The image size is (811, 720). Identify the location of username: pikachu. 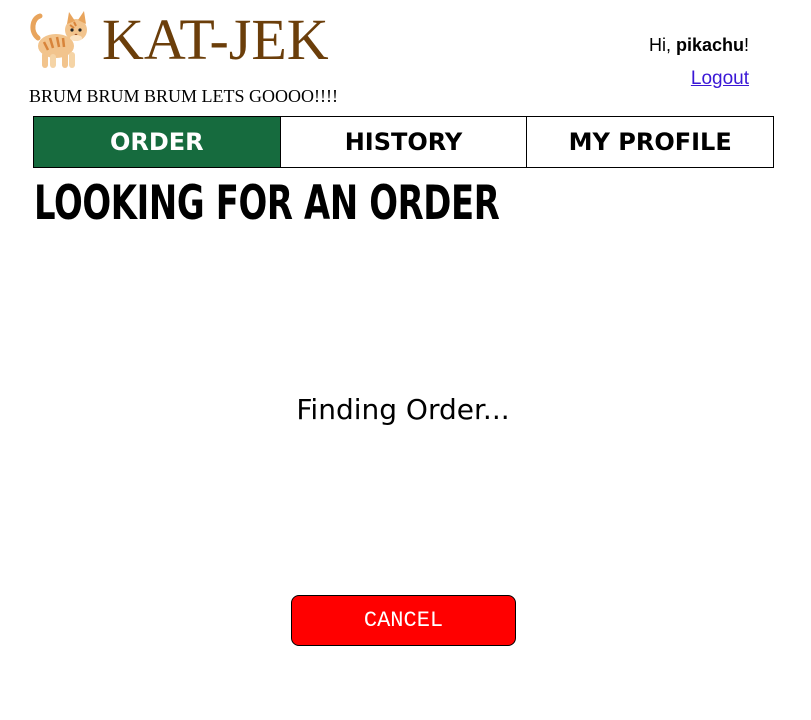
(709, 45).